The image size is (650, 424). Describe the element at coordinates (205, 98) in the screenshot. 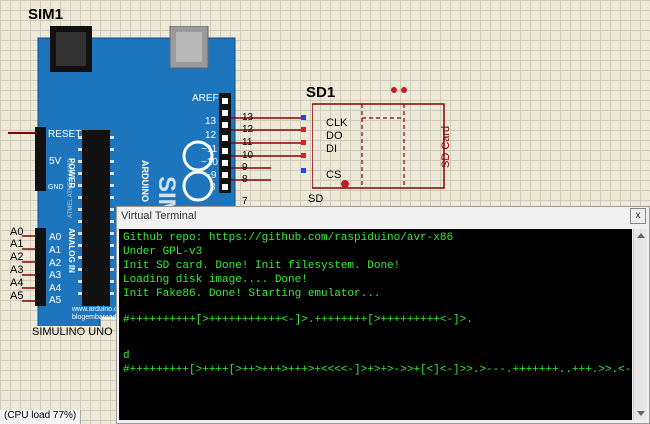

I see `aref-label: AREF` at that location.